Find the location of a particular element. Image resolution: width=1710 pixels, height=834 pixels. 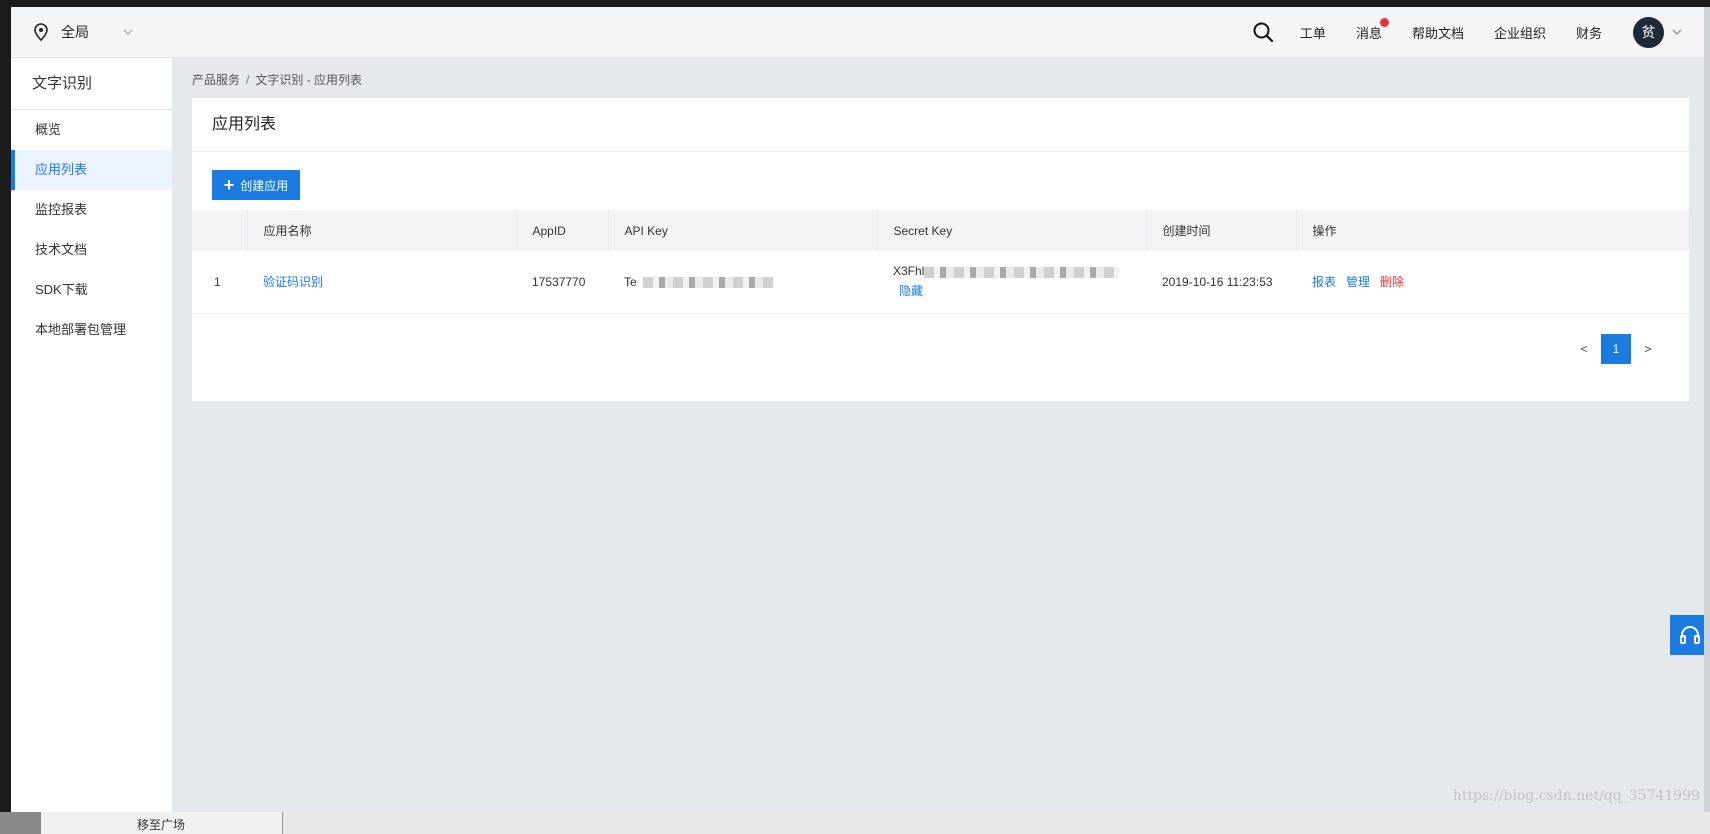

sidebar-title: 文字识别 is located at coordinates (91, 84).